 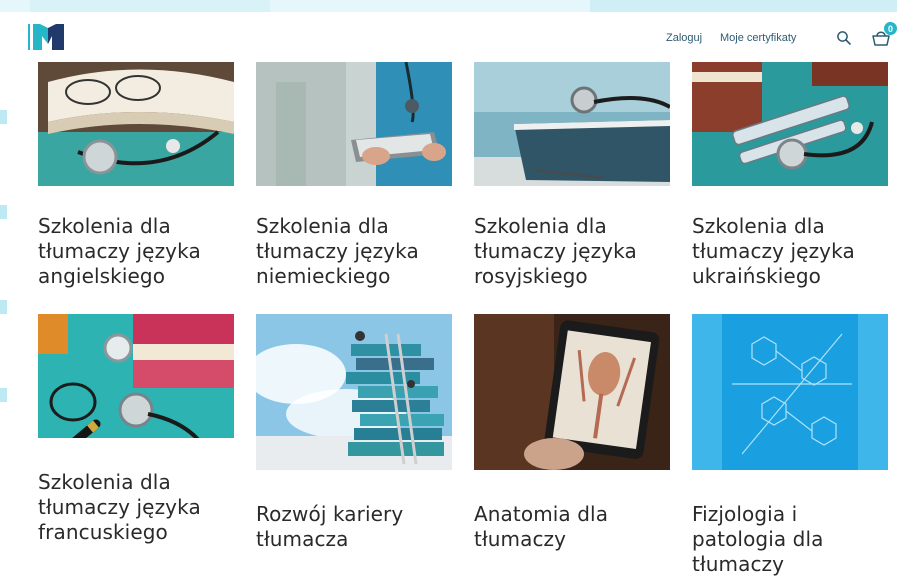 I want to click on course-card-career: Rozwój kariery tłumacza, so click(x=354, y=433).